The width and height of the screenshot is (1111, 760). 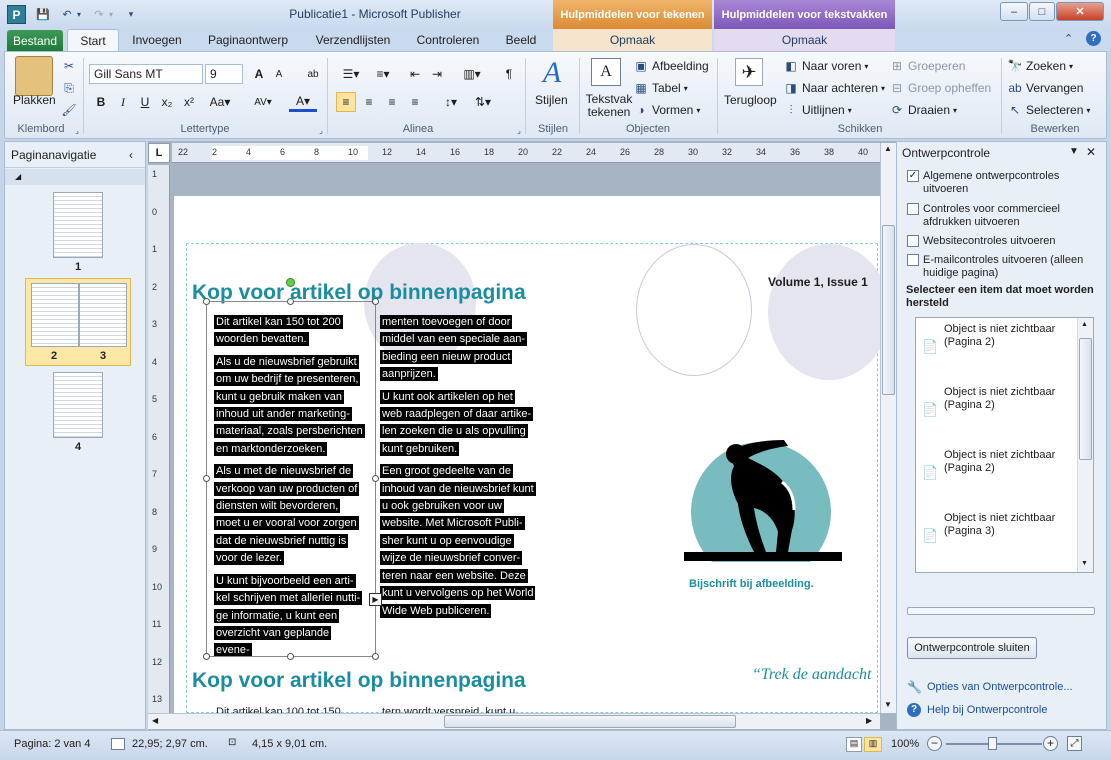 I want to click on two-page-view-icon: ▥, so click(x=873, y=744).